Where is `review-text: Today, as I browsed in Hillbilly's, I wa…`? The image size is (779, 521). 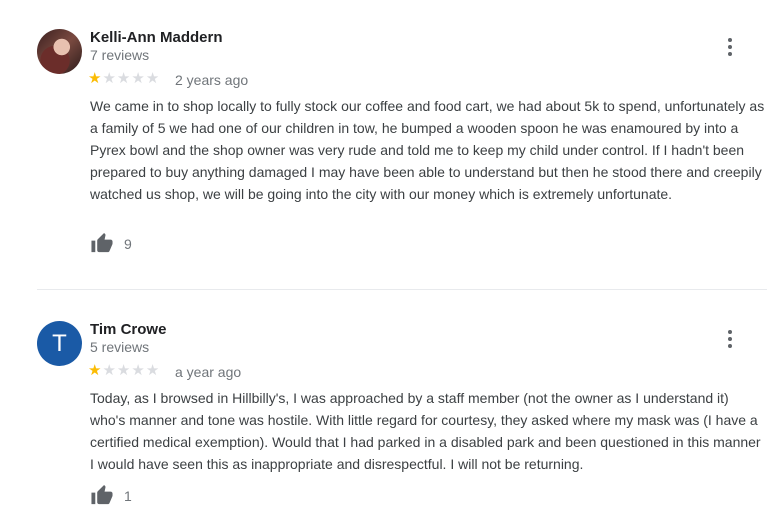
review-text: Today, as I browsed in Hillbilly's, I wa… is located at coordinates (425, 431).